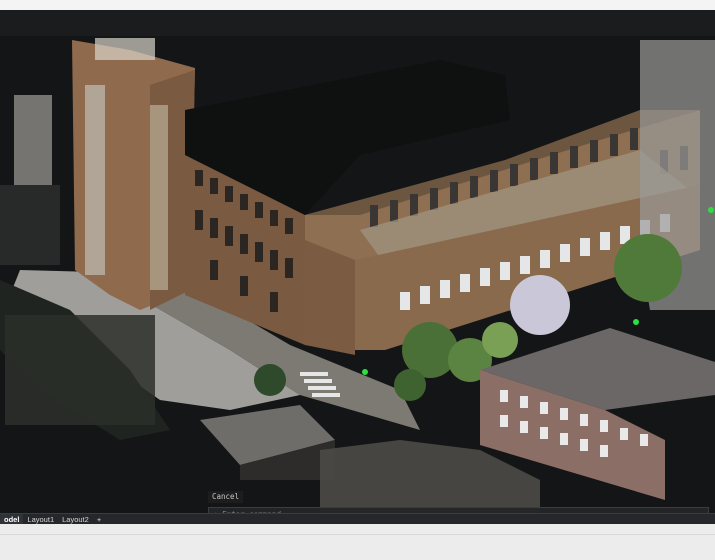 The image size is (715, 560). Describe the element at coordinates (357, 542) in the screenshot. I see `bottom-blank-area` at that location.